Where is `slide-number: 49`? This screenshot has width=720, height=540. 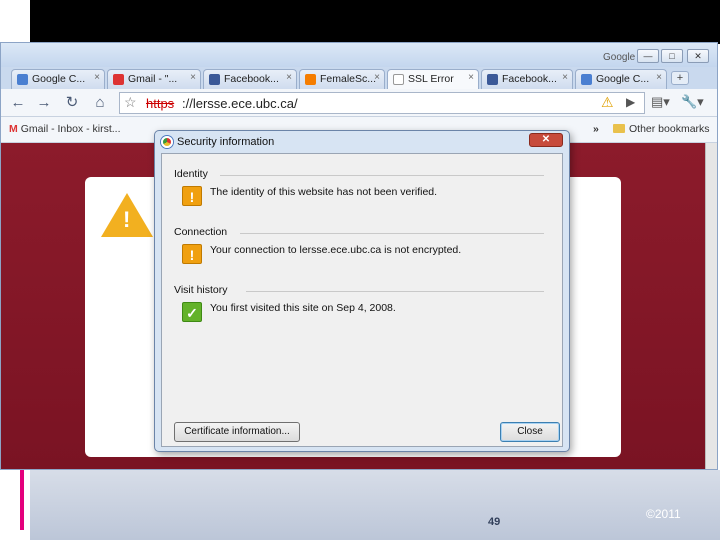 slide-number: 49 is located at coordinates (494, 522).